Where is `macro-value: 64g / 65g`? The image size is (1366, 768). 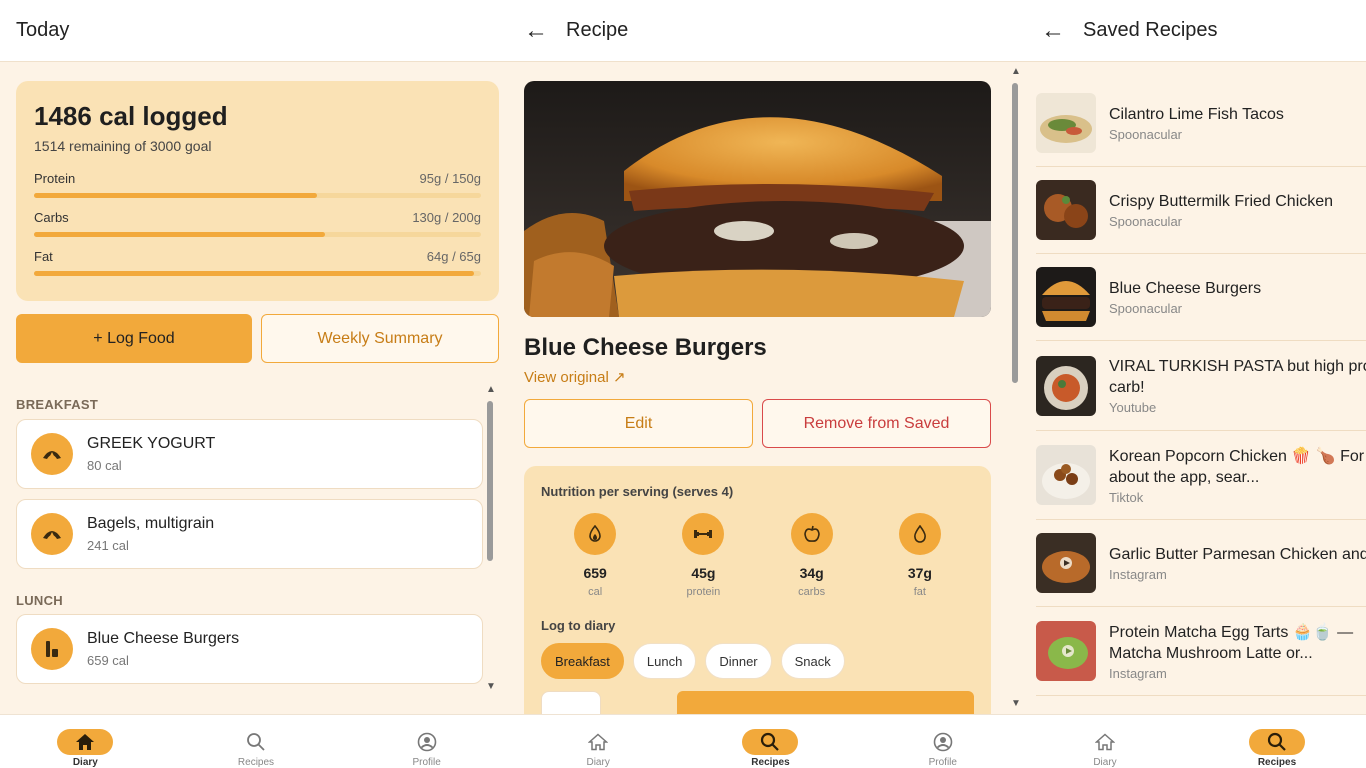 macro-value: 64g / 65g is located at coordinates (453, 256).